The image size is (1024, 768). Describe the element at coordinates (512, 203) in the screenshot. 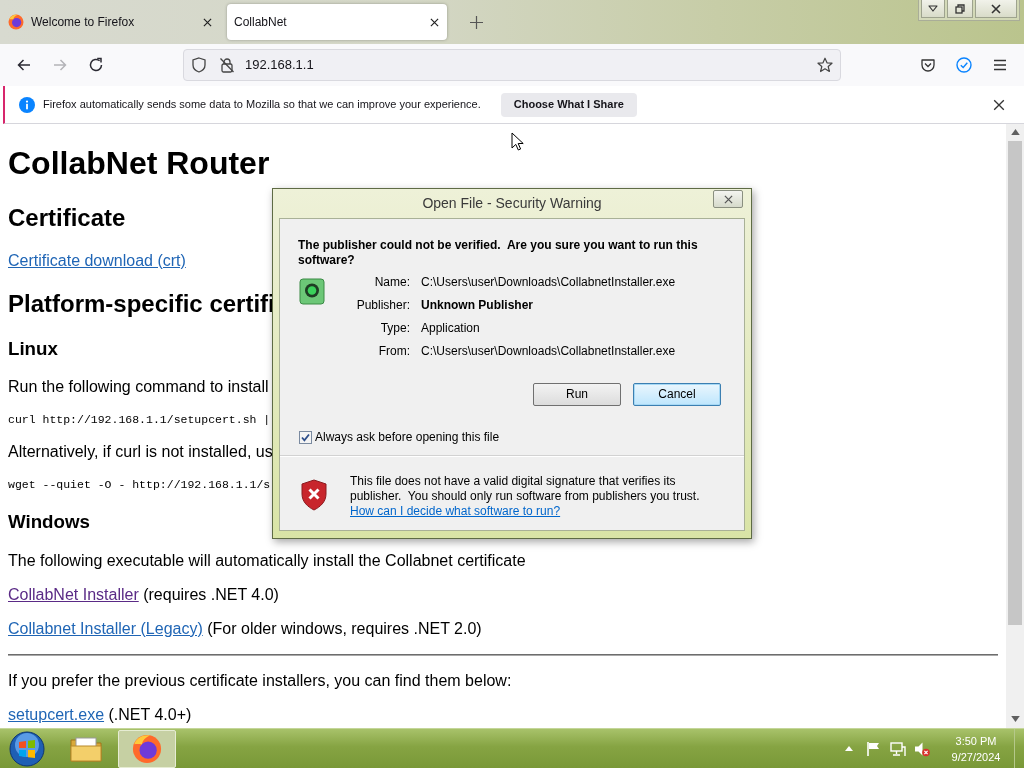

I see `dialog-title: Open File - Security Warning` at that location.